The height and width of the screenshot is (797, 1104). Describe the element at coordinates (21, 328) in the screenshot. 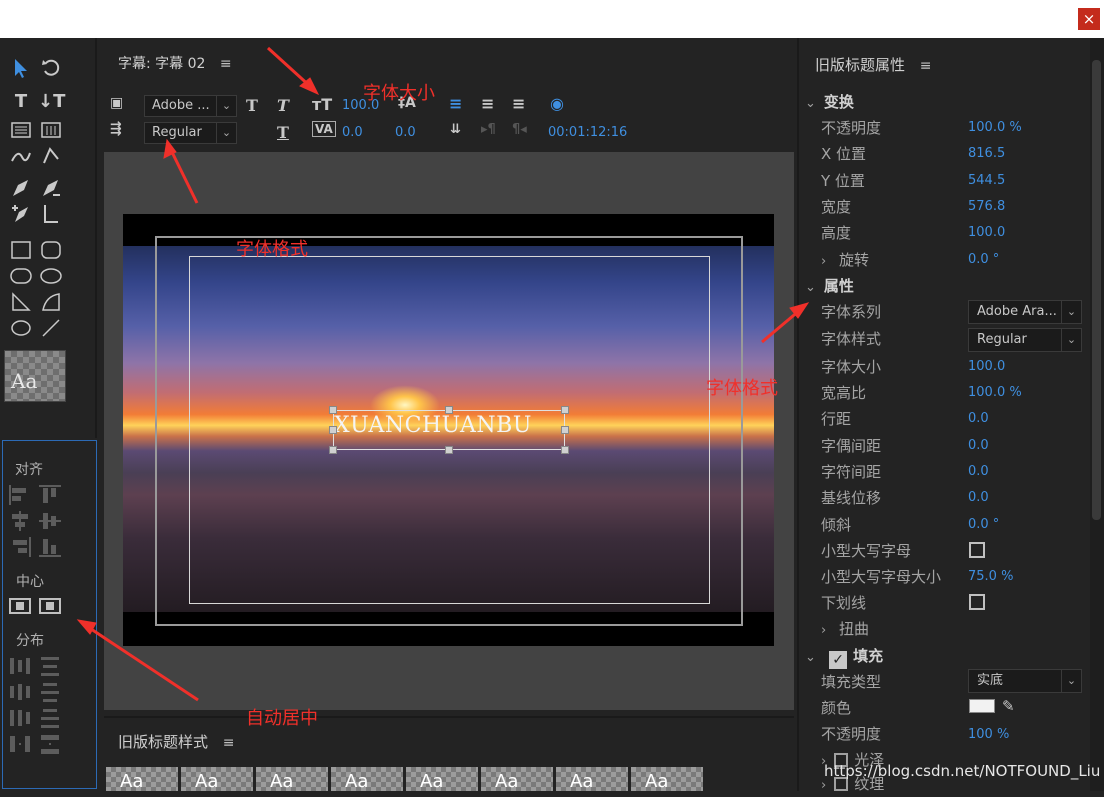

I see `ellipse-tool-icon` at that location.